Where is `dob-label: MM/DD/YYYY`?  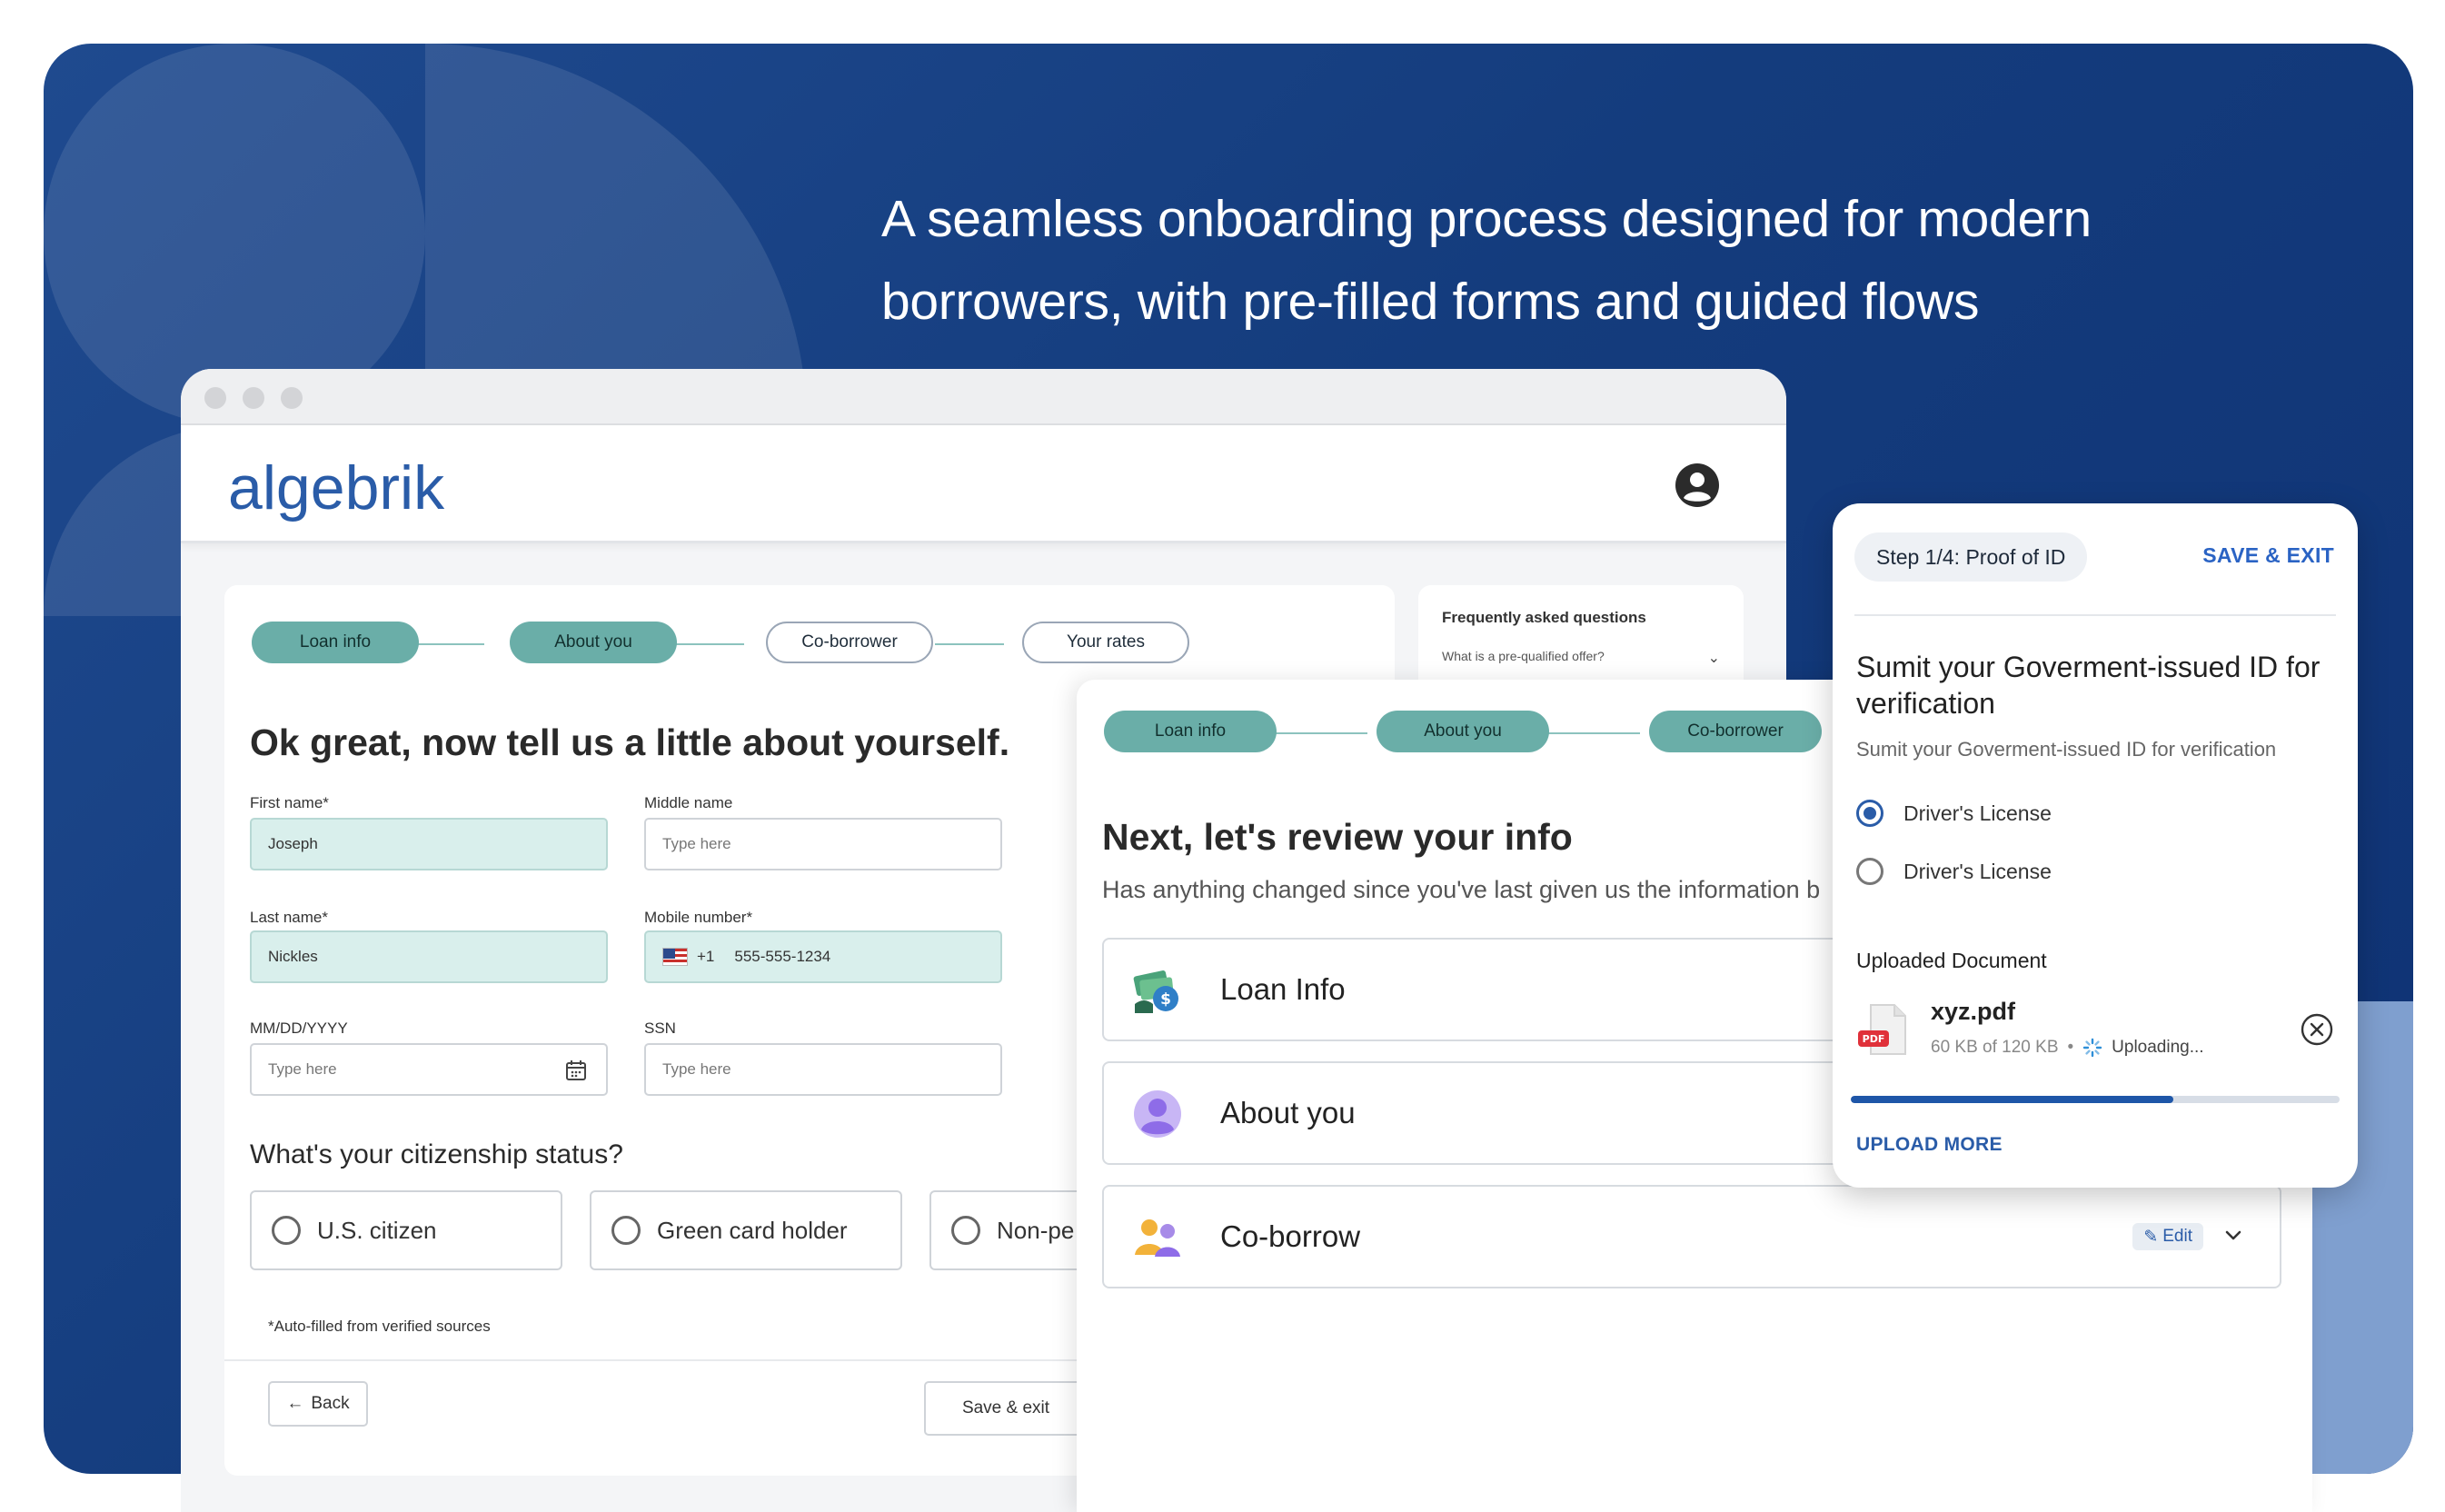
dob-label: MM/DD/YYYY is located at coordinates (299, 1028).